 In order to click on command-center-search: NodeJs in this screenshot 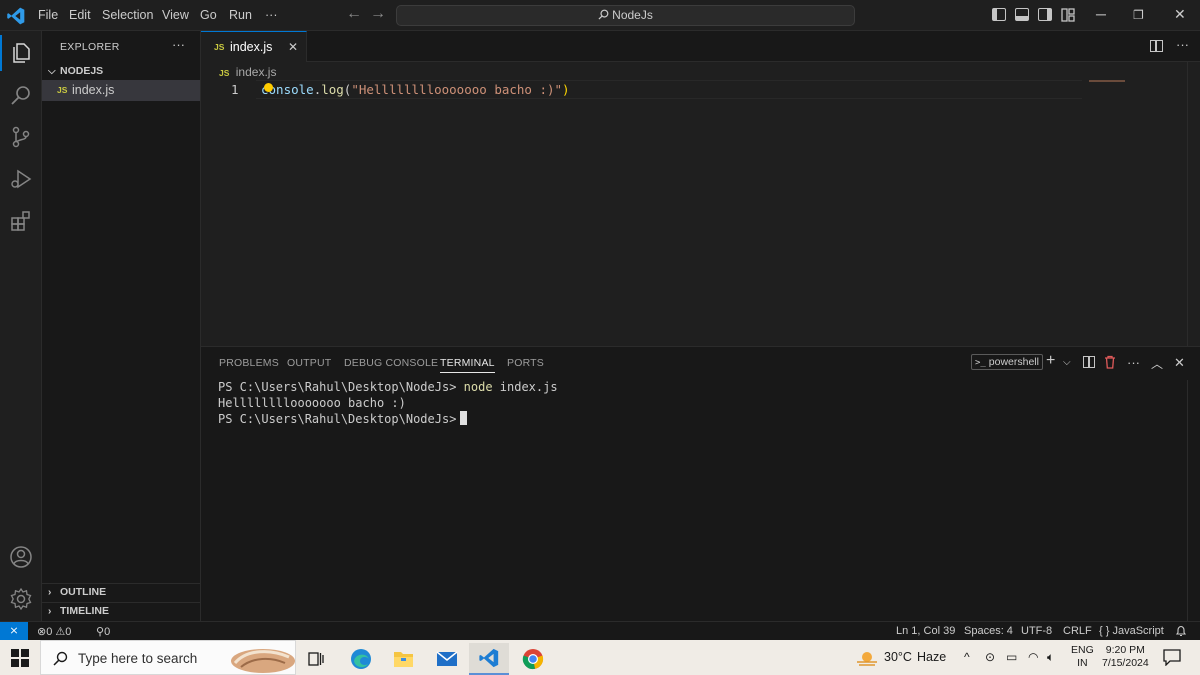, I will do `click(625, 15)`.